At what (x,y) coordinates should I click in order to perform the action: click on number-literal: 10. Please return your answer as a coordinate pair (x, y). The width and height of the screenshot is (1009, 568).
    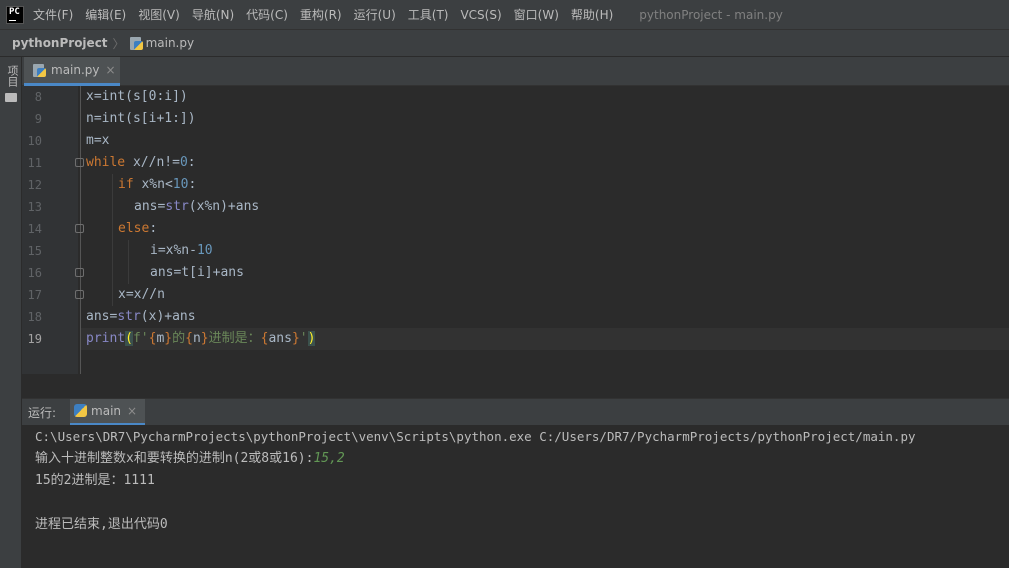
    Looking at the image, I should click on (180, 184).